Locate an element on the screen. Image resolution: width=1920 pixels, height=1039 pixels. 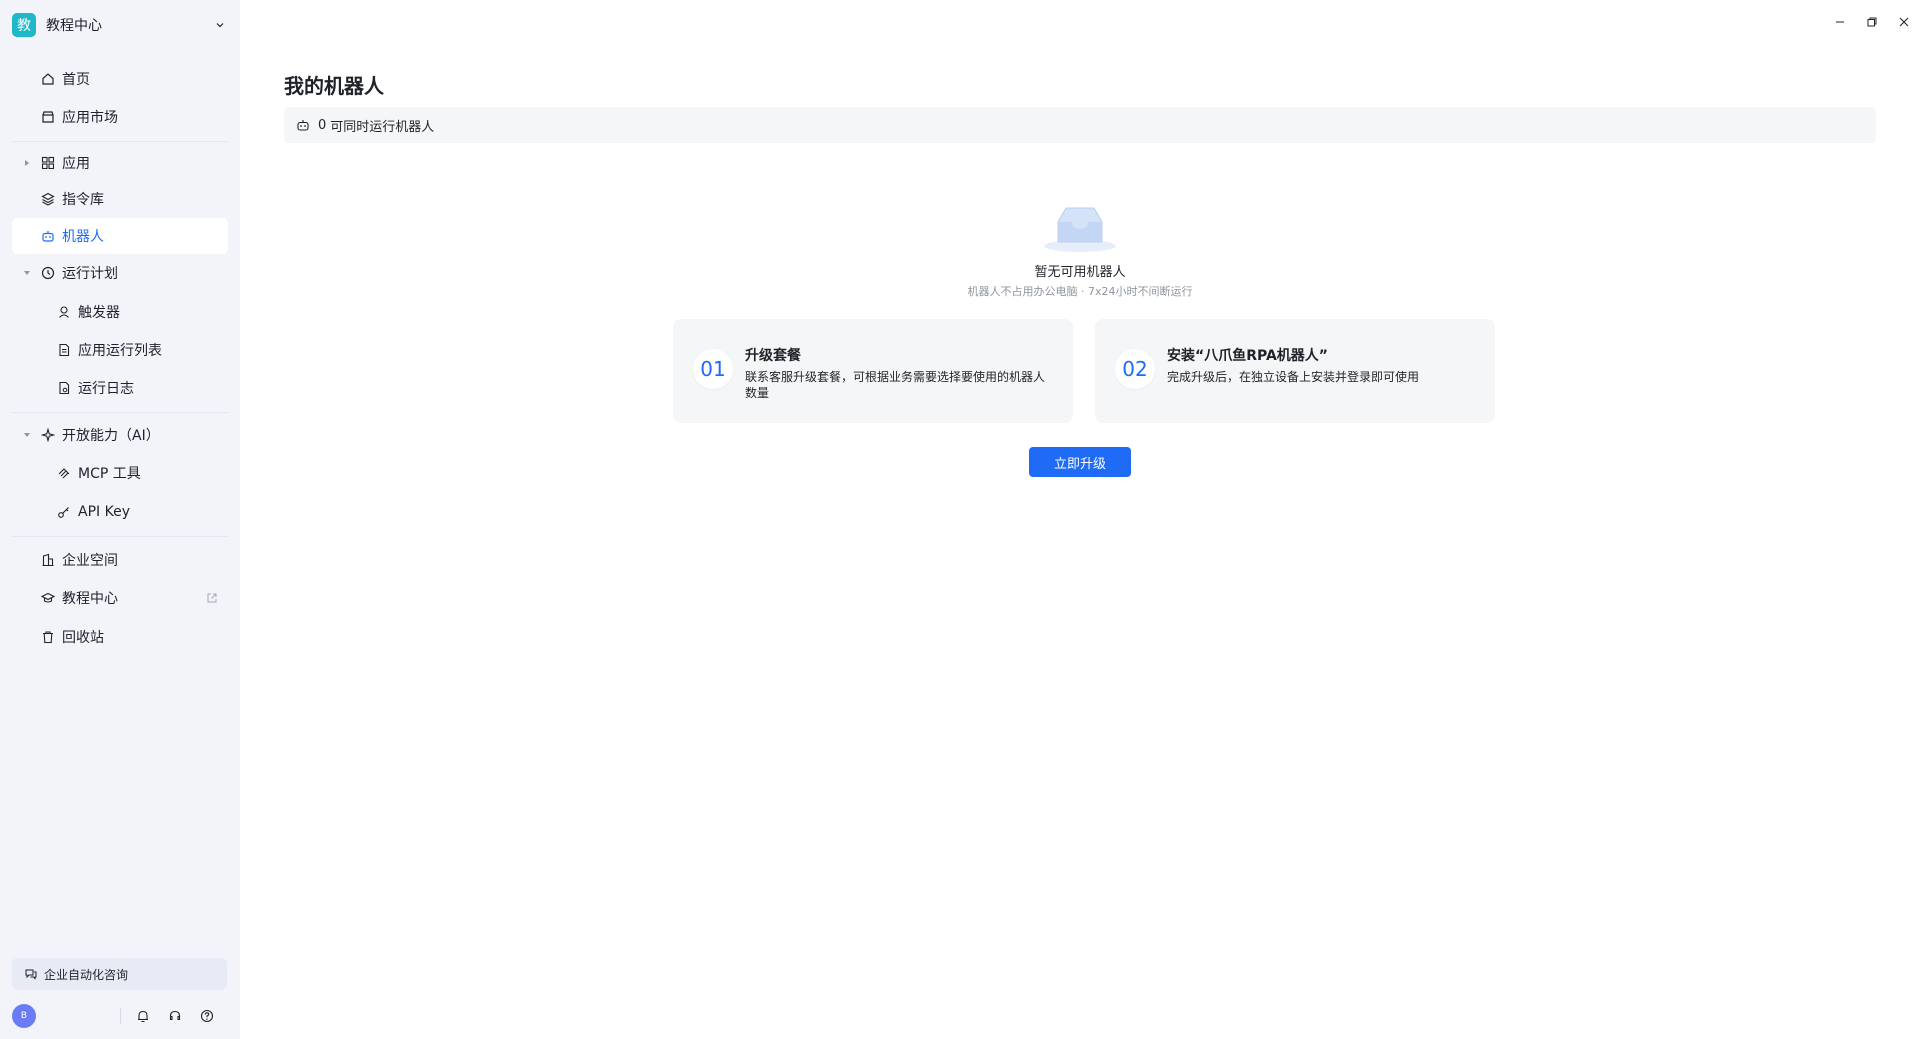
sidebar-item-label: 应用运行列表 is located at coordinates (120, 351).